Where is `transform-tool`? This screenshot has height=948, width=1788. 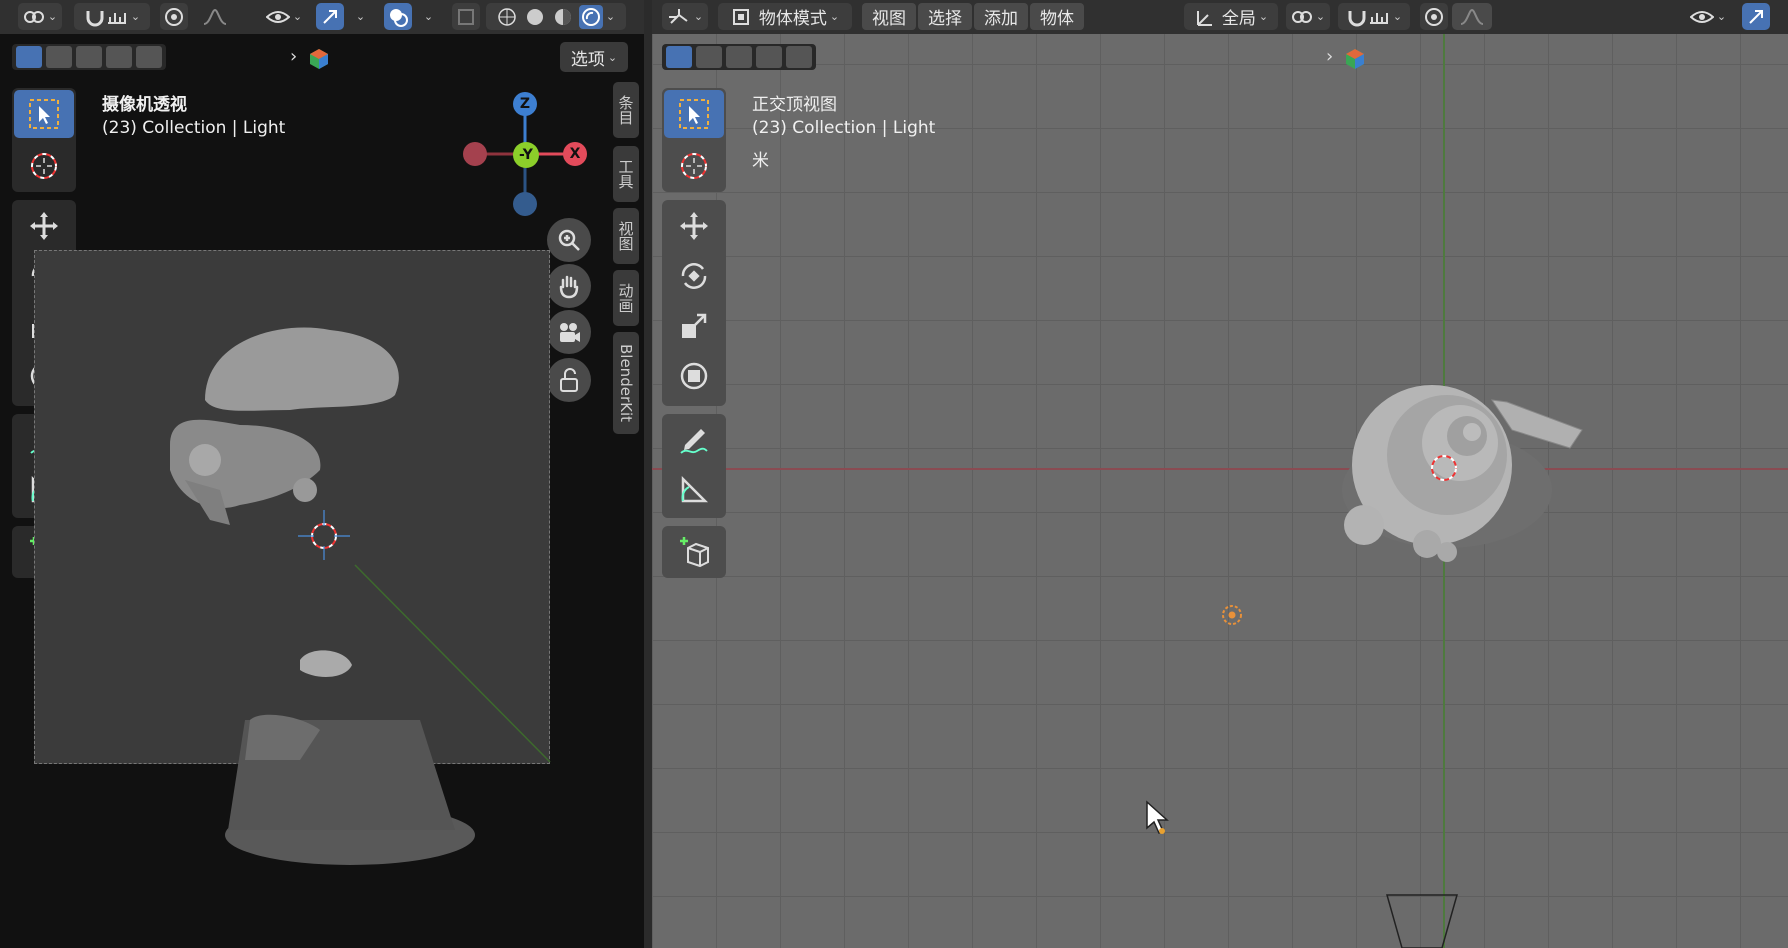
transform-tool is located at coordinates (694, 376).